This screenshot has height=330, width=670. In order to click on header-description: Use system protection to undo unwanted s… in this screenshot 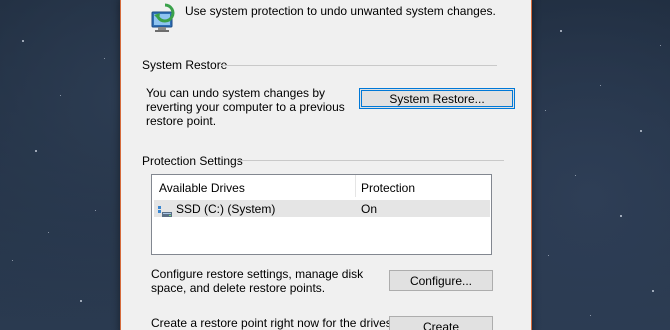, I will do `click(340, 11)`.